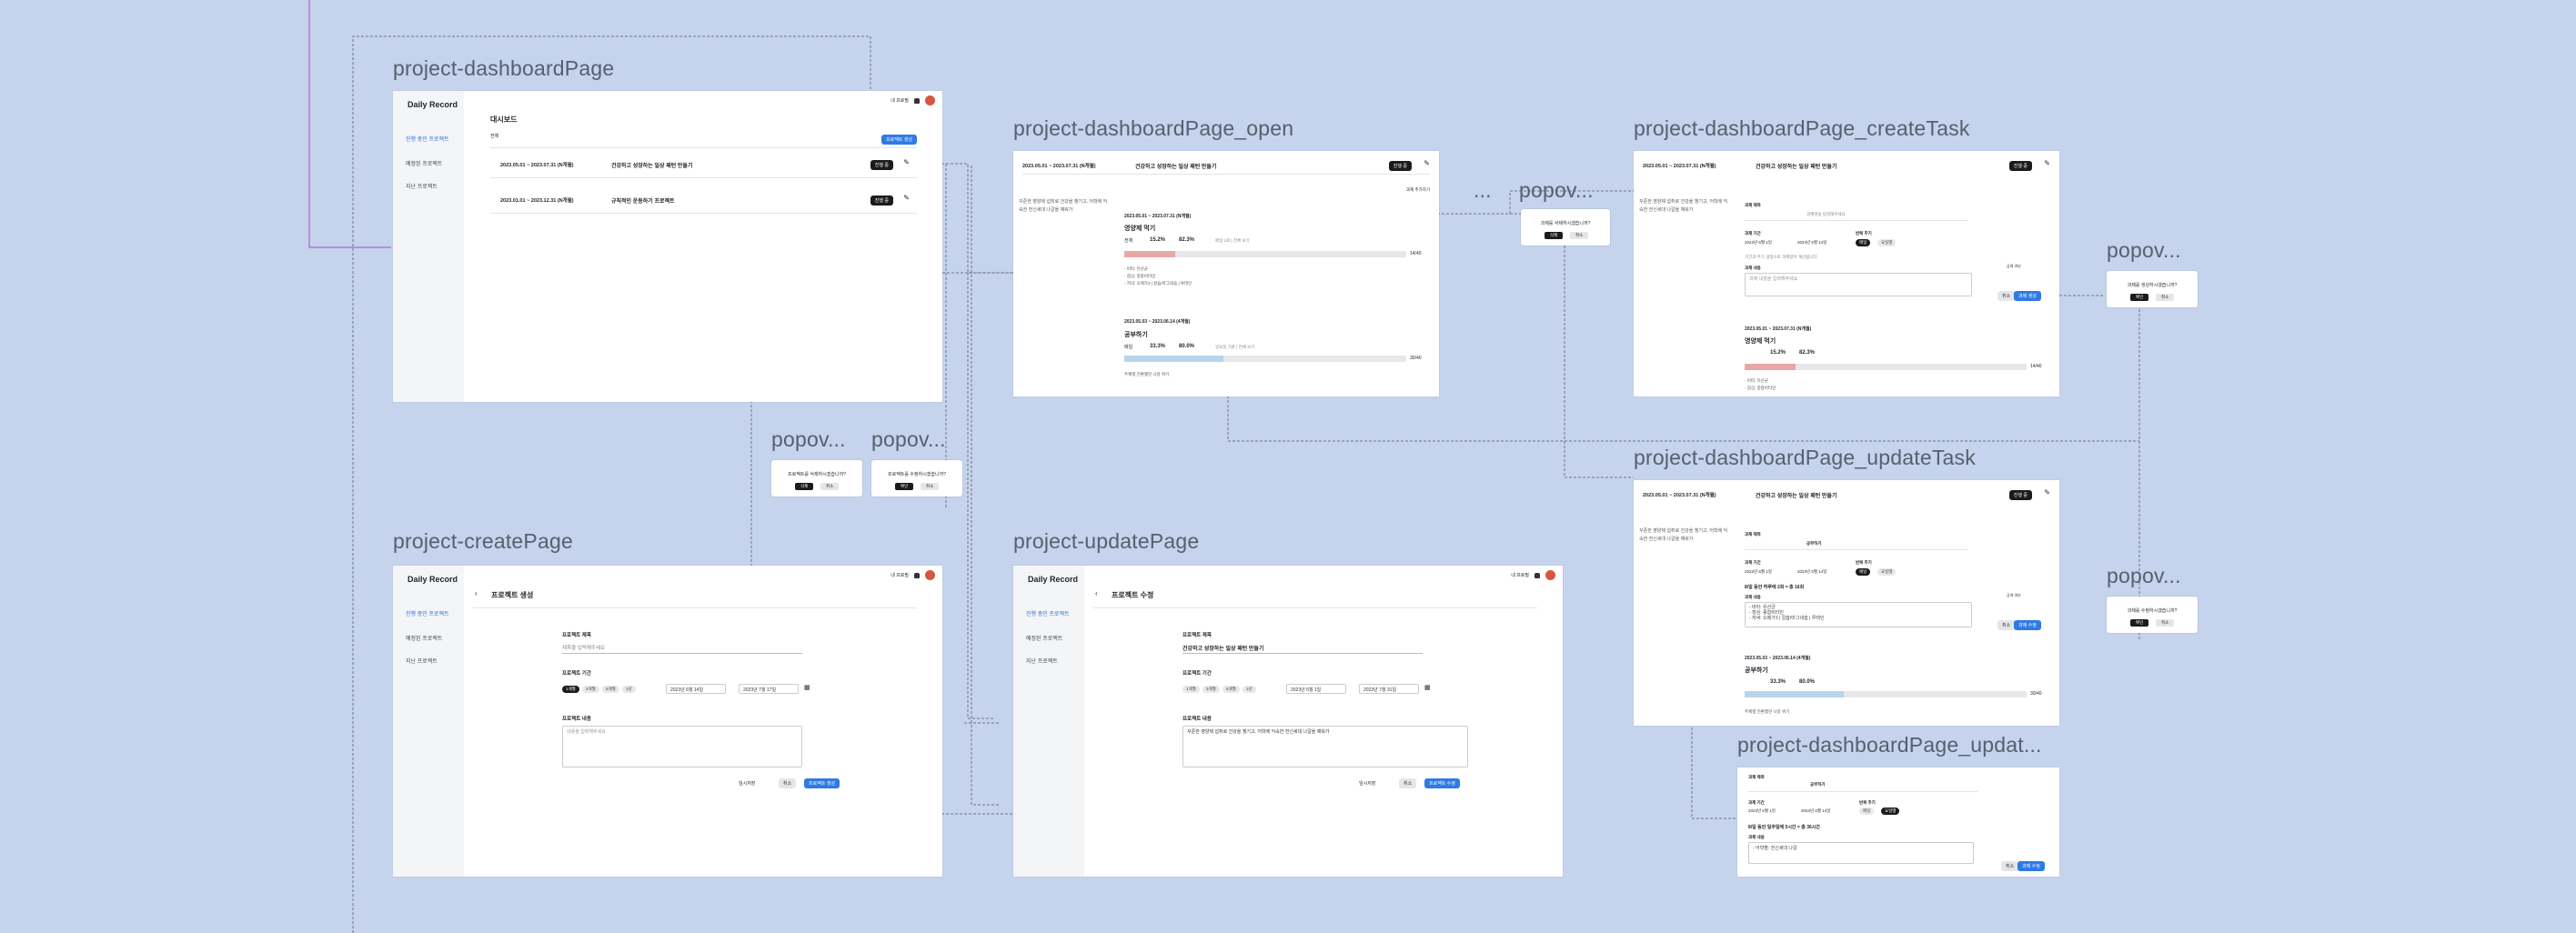 Image resolution: width=2576 pixels, height=933 pixels. I want to click on title-input: 제목을 입력해주세요, so click(583, 647).